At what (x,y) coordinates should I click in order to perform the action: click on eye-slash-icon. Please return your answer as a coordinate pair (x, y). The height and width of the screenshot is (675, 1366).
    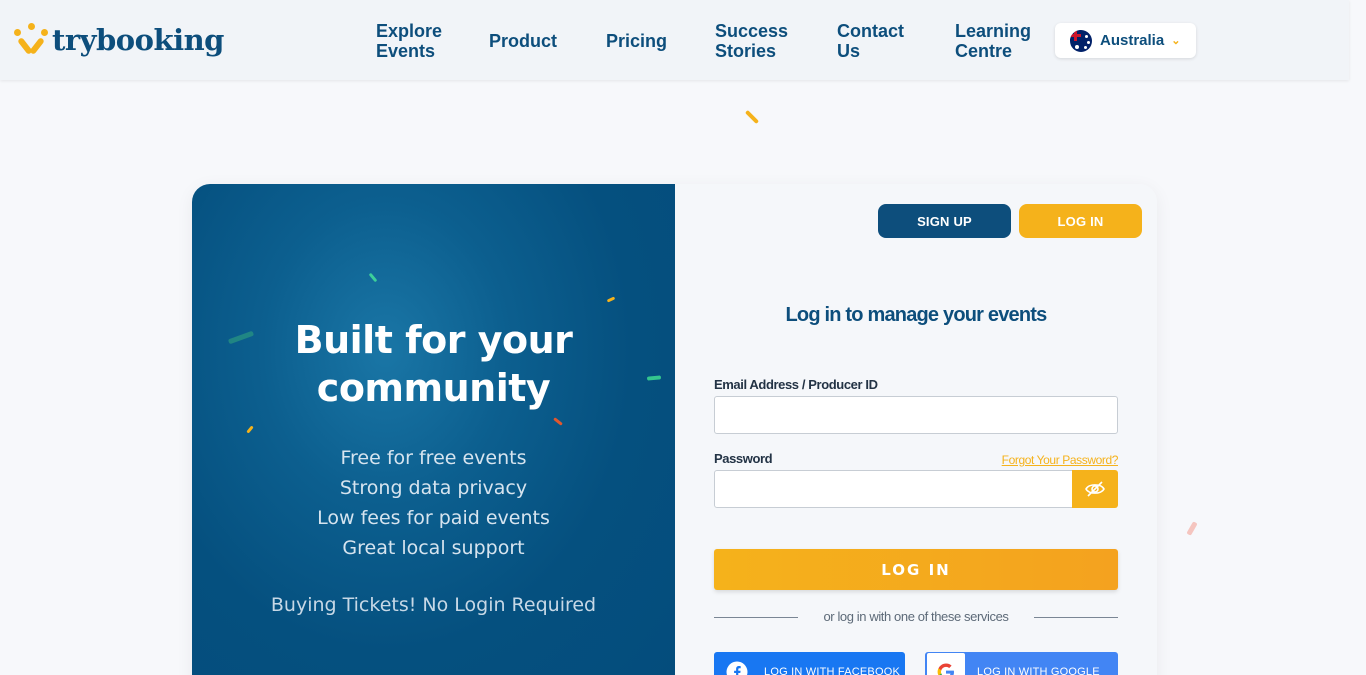
    Looking at the image, I should click on (1095, 489).